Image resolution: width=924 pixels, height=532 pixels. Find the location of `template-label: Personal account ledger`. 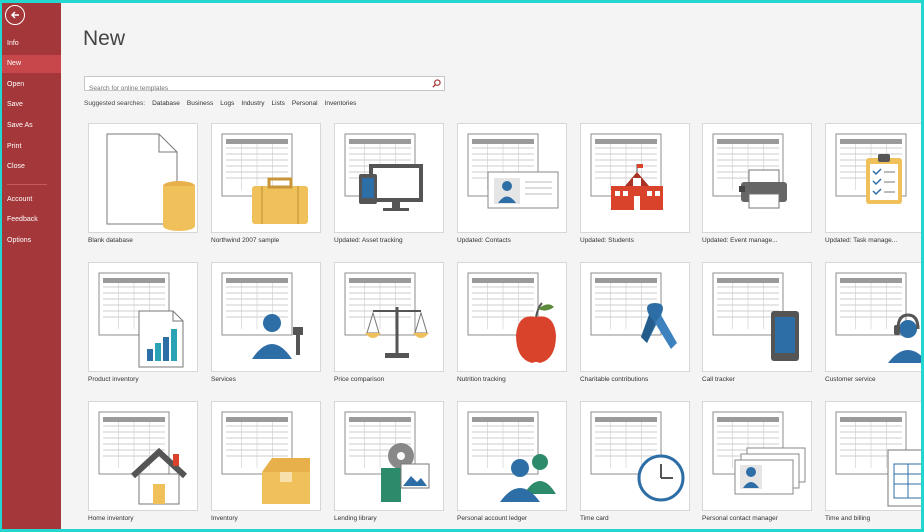

template-label: Personal account ledger is located at coordinates (492, 518).